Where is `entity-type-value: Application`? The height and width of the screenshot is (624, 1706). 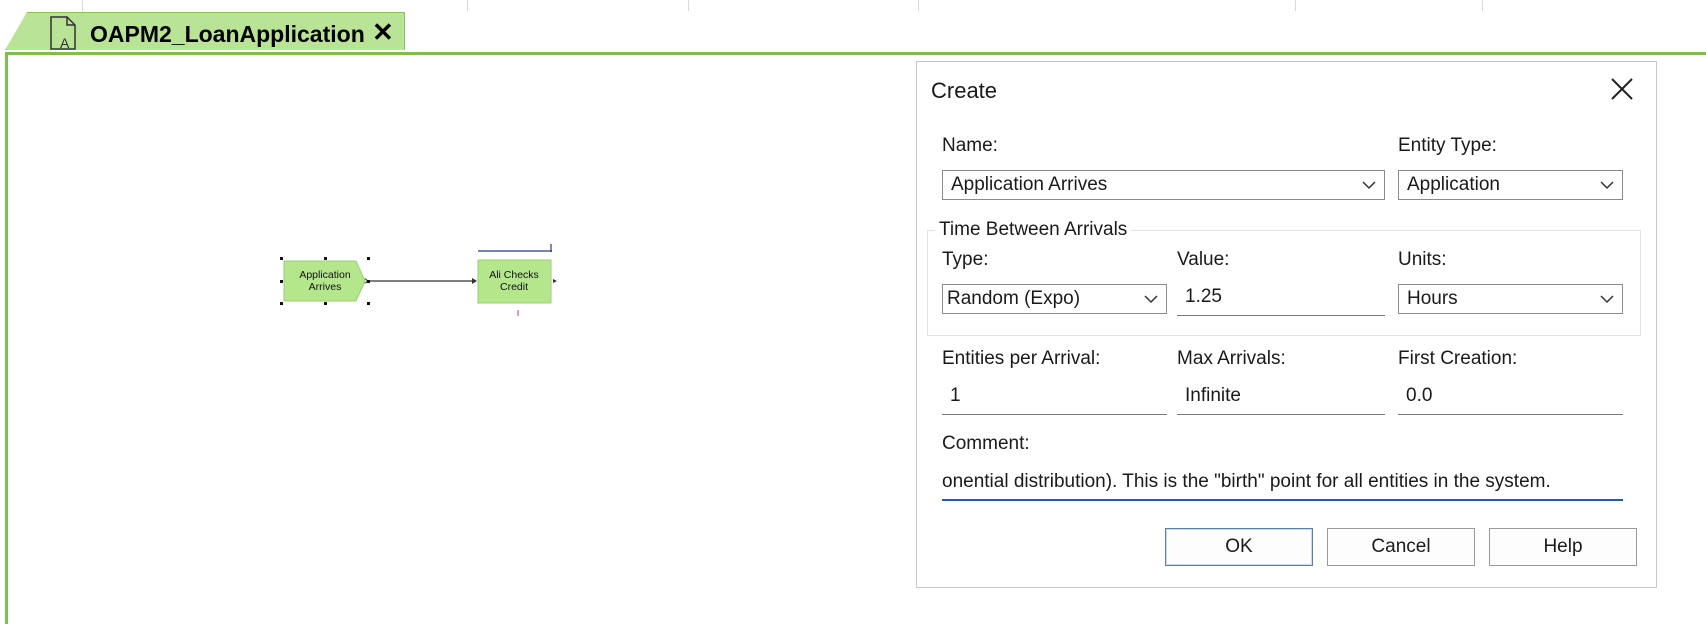
entity-type-value: Application is located at coordinates (1453, 184).